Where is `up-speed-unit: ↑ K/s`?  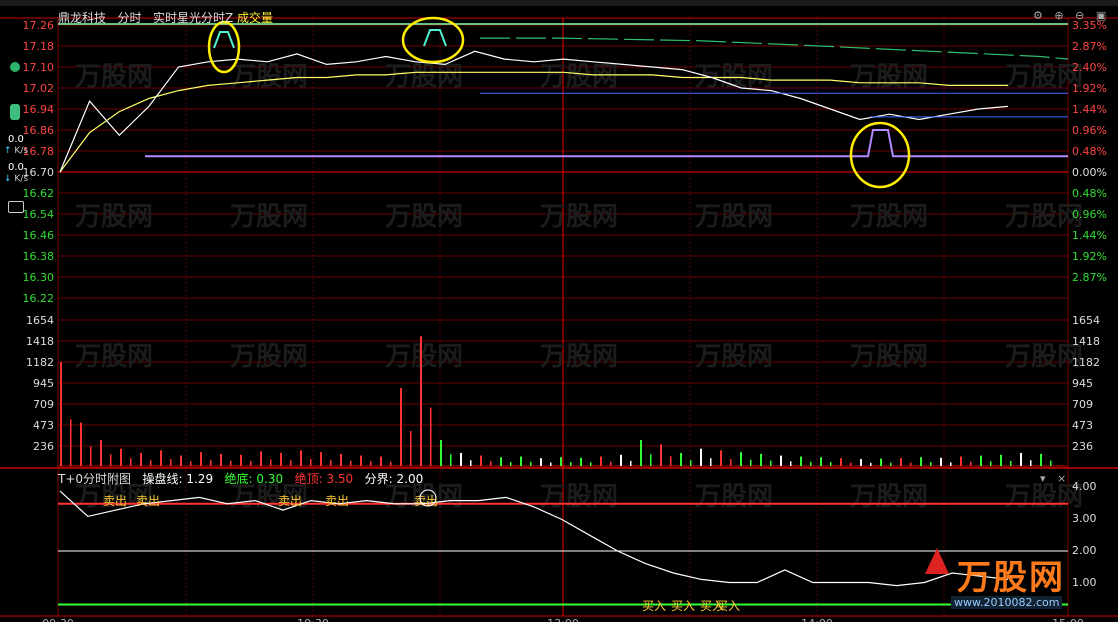
up-speed-unit: ↑ K/s is located at coordinates (16, 151).